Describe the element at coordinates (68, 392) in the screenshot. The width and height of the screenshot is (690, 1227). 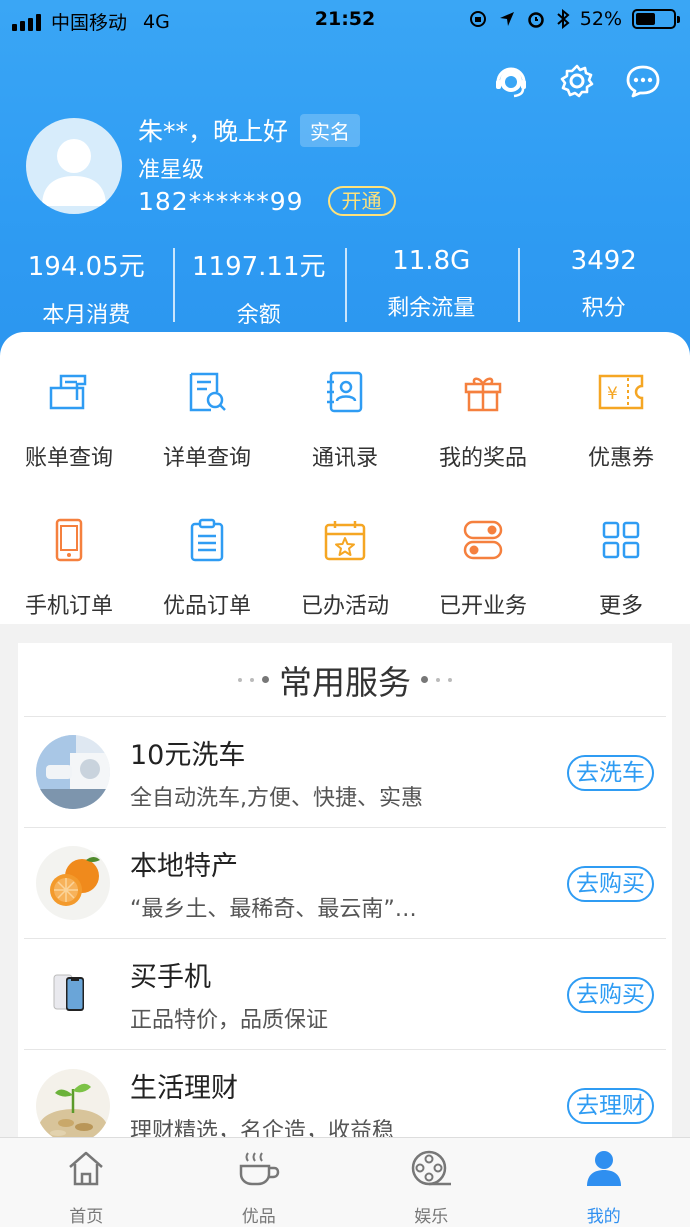
I see `bill-icon` at that location.